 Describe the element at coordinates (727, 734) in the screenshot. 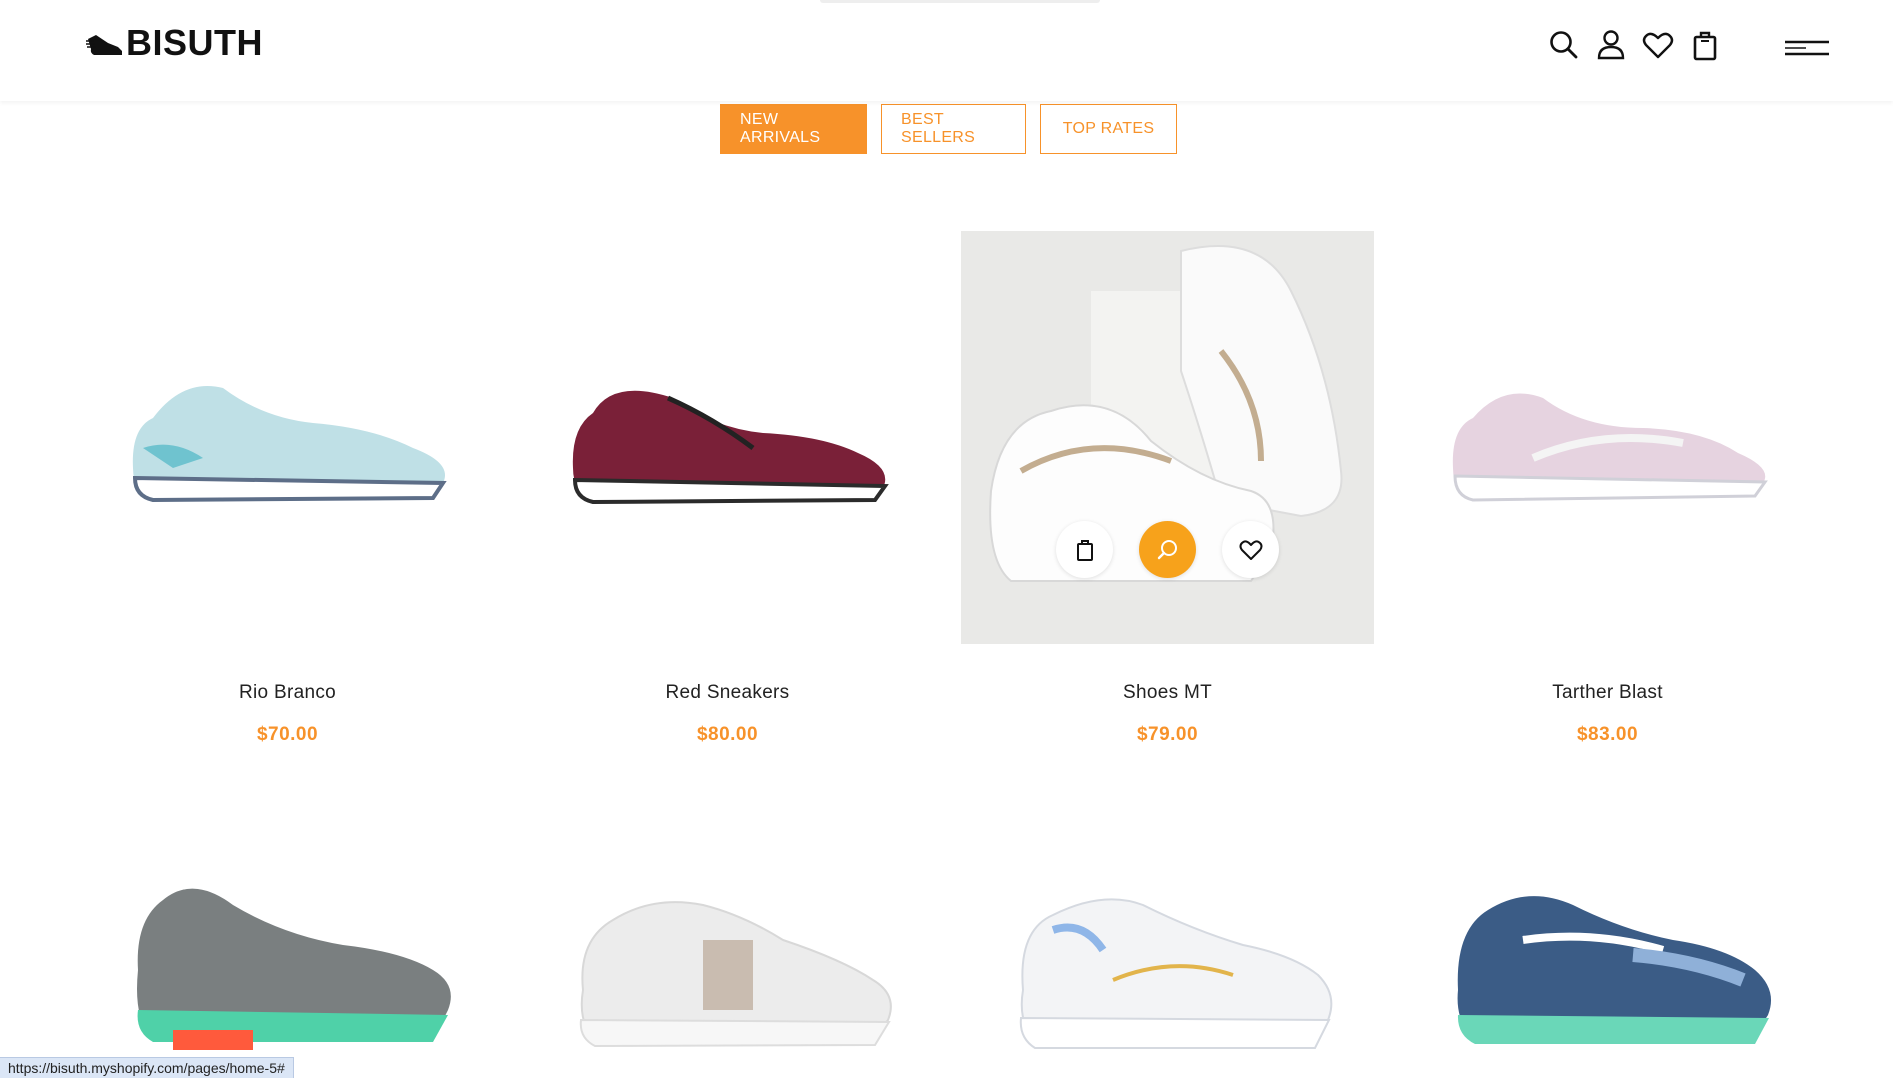

I see `product-price: $80.00` at that location.